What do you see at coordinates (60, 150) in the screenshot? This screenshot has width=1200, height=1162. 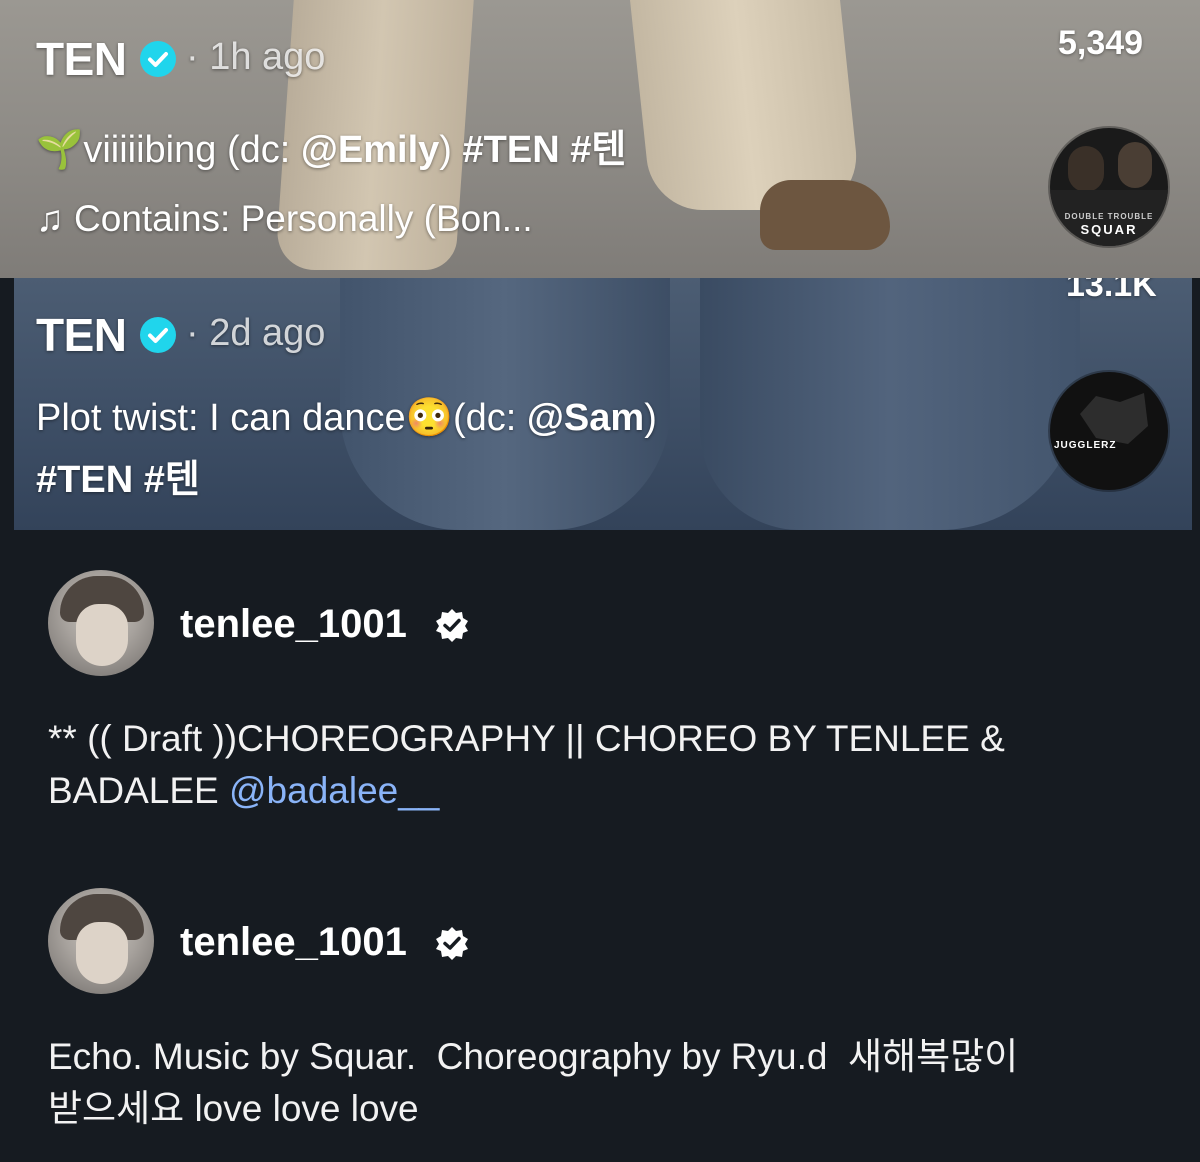 I see `sprout-emoji-icon: 🌱` at bounding box center [60, 150].